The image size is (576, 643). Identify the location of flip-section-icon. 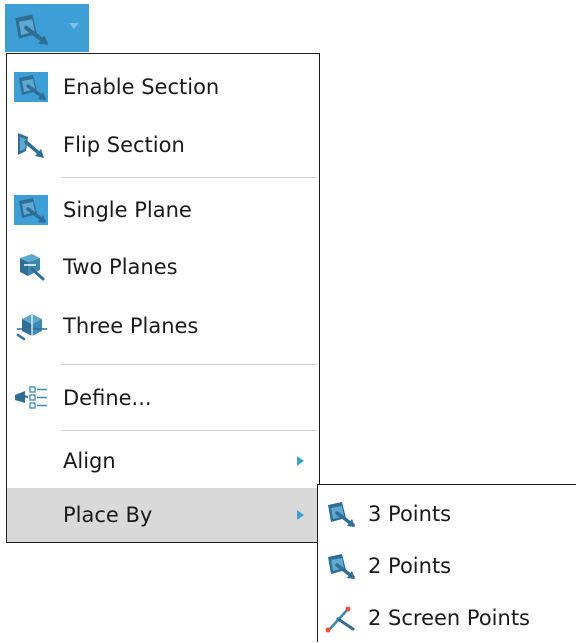
(31, 145).